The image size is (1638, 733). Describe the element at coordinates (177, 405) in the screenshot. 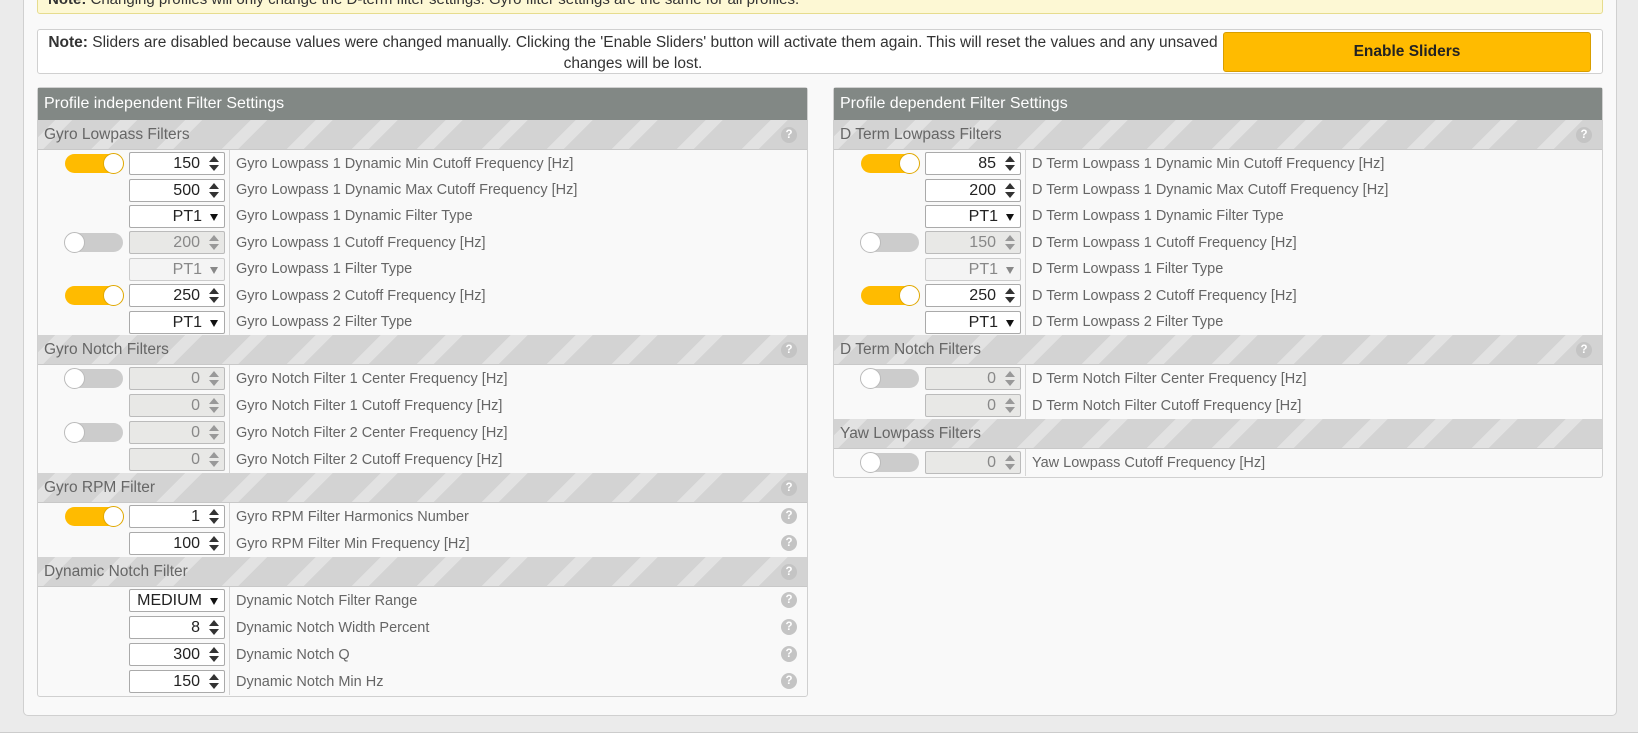

I see `gyro-notch1-cutoff-input: 0` at that location.